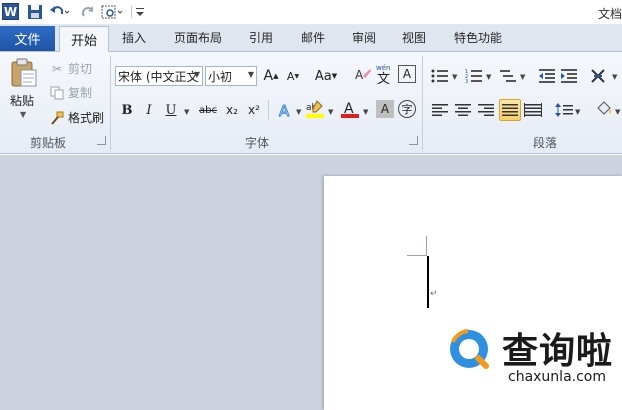  I want to click on decrease-indent-button, so click(547, 76).